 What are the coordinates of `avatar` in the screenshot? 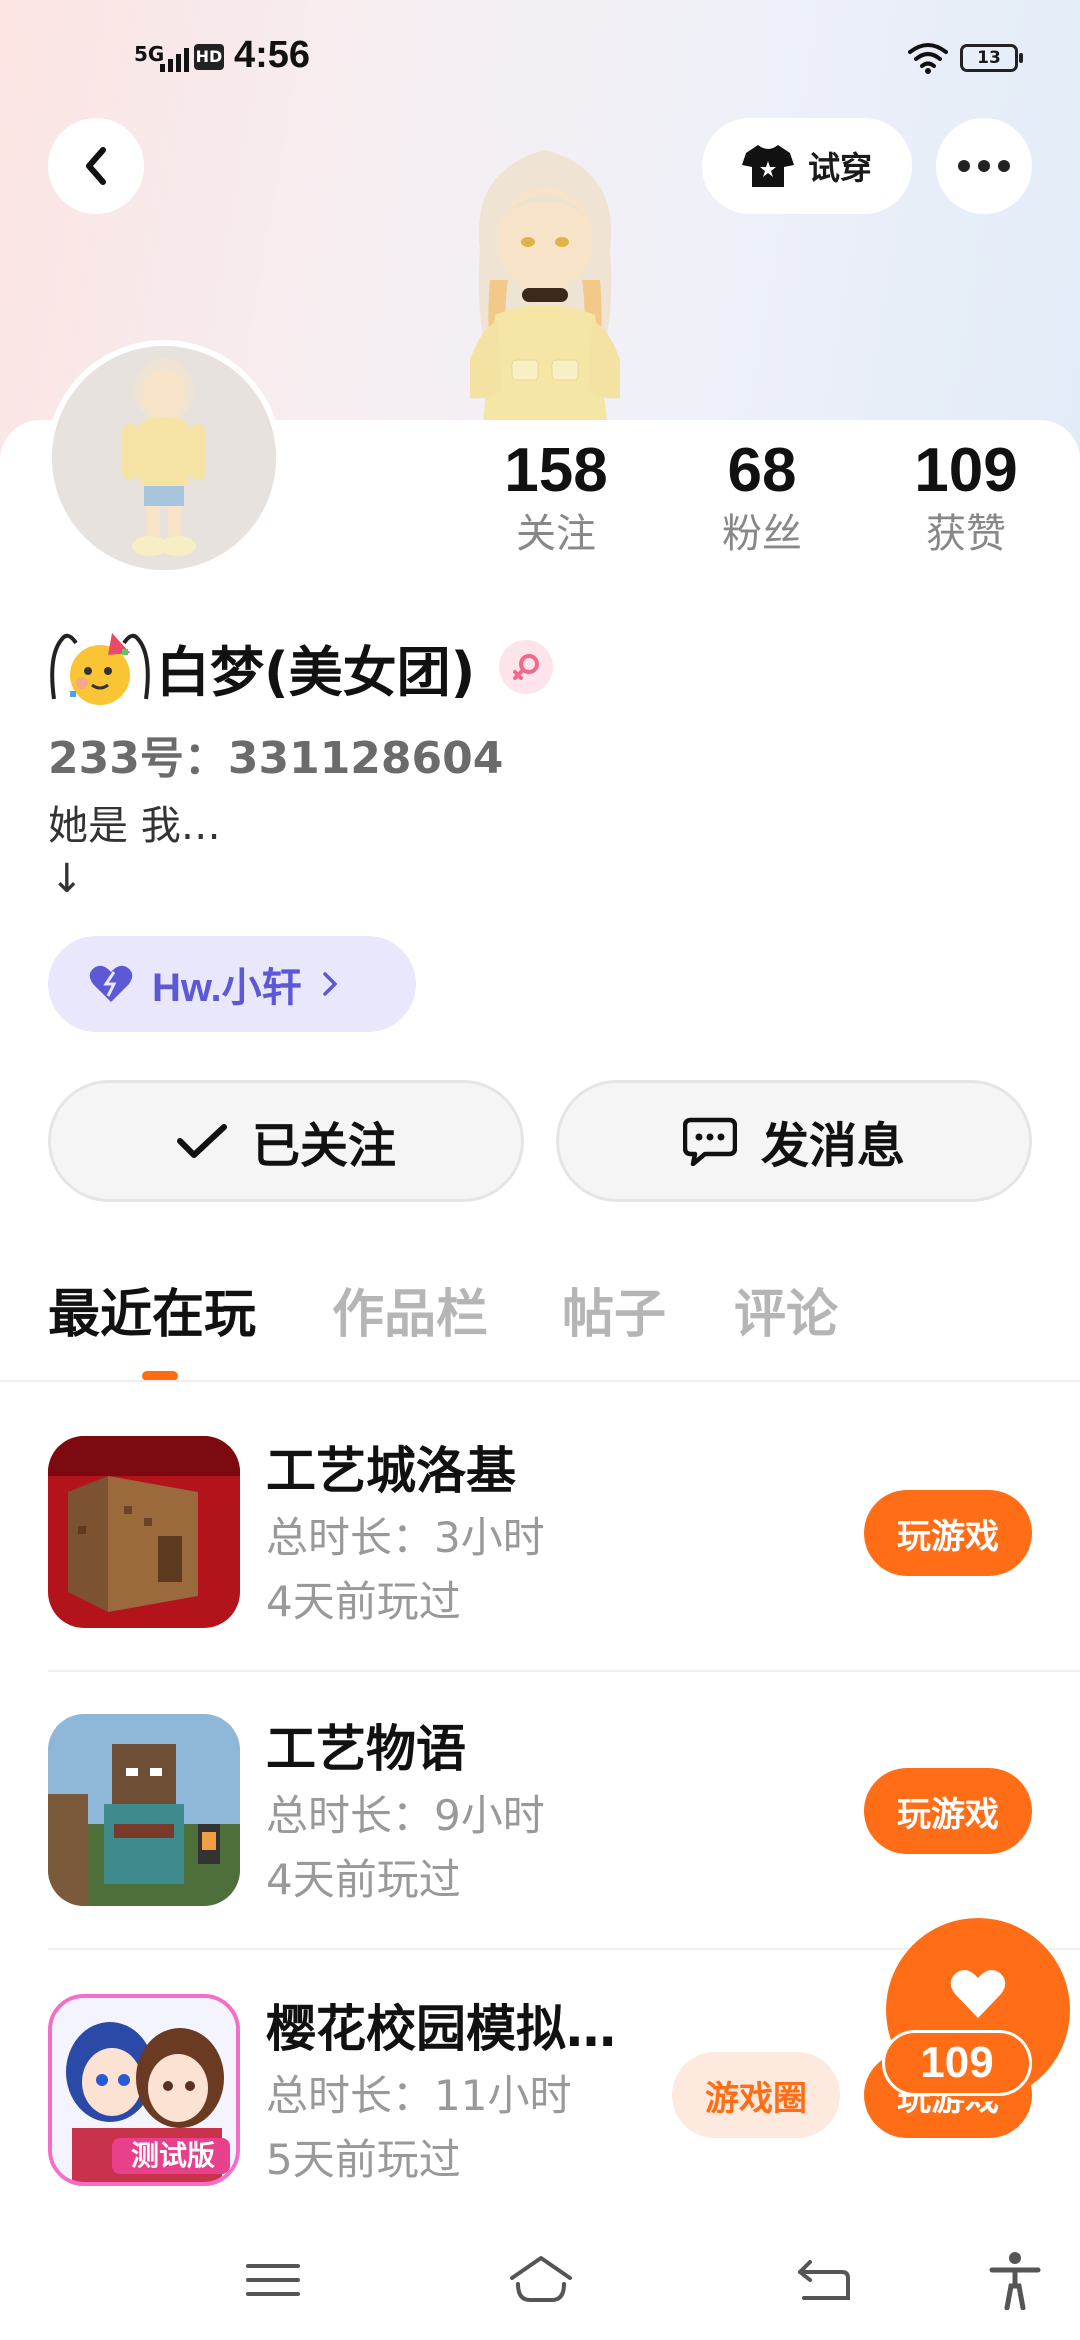 It's located at (164, 458).